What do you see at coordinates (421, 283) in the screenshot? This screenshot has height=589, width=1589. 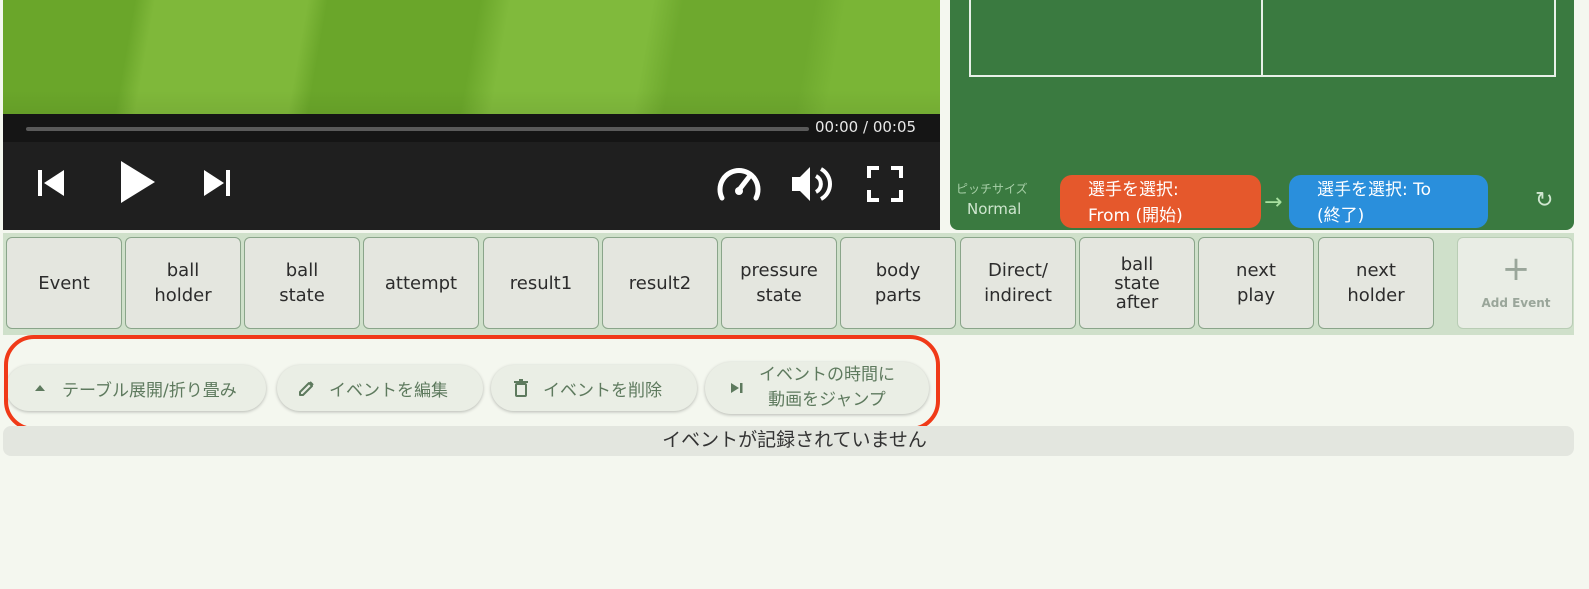 I see `event-button-attempt: attempt` at bounding box center [421, 283].